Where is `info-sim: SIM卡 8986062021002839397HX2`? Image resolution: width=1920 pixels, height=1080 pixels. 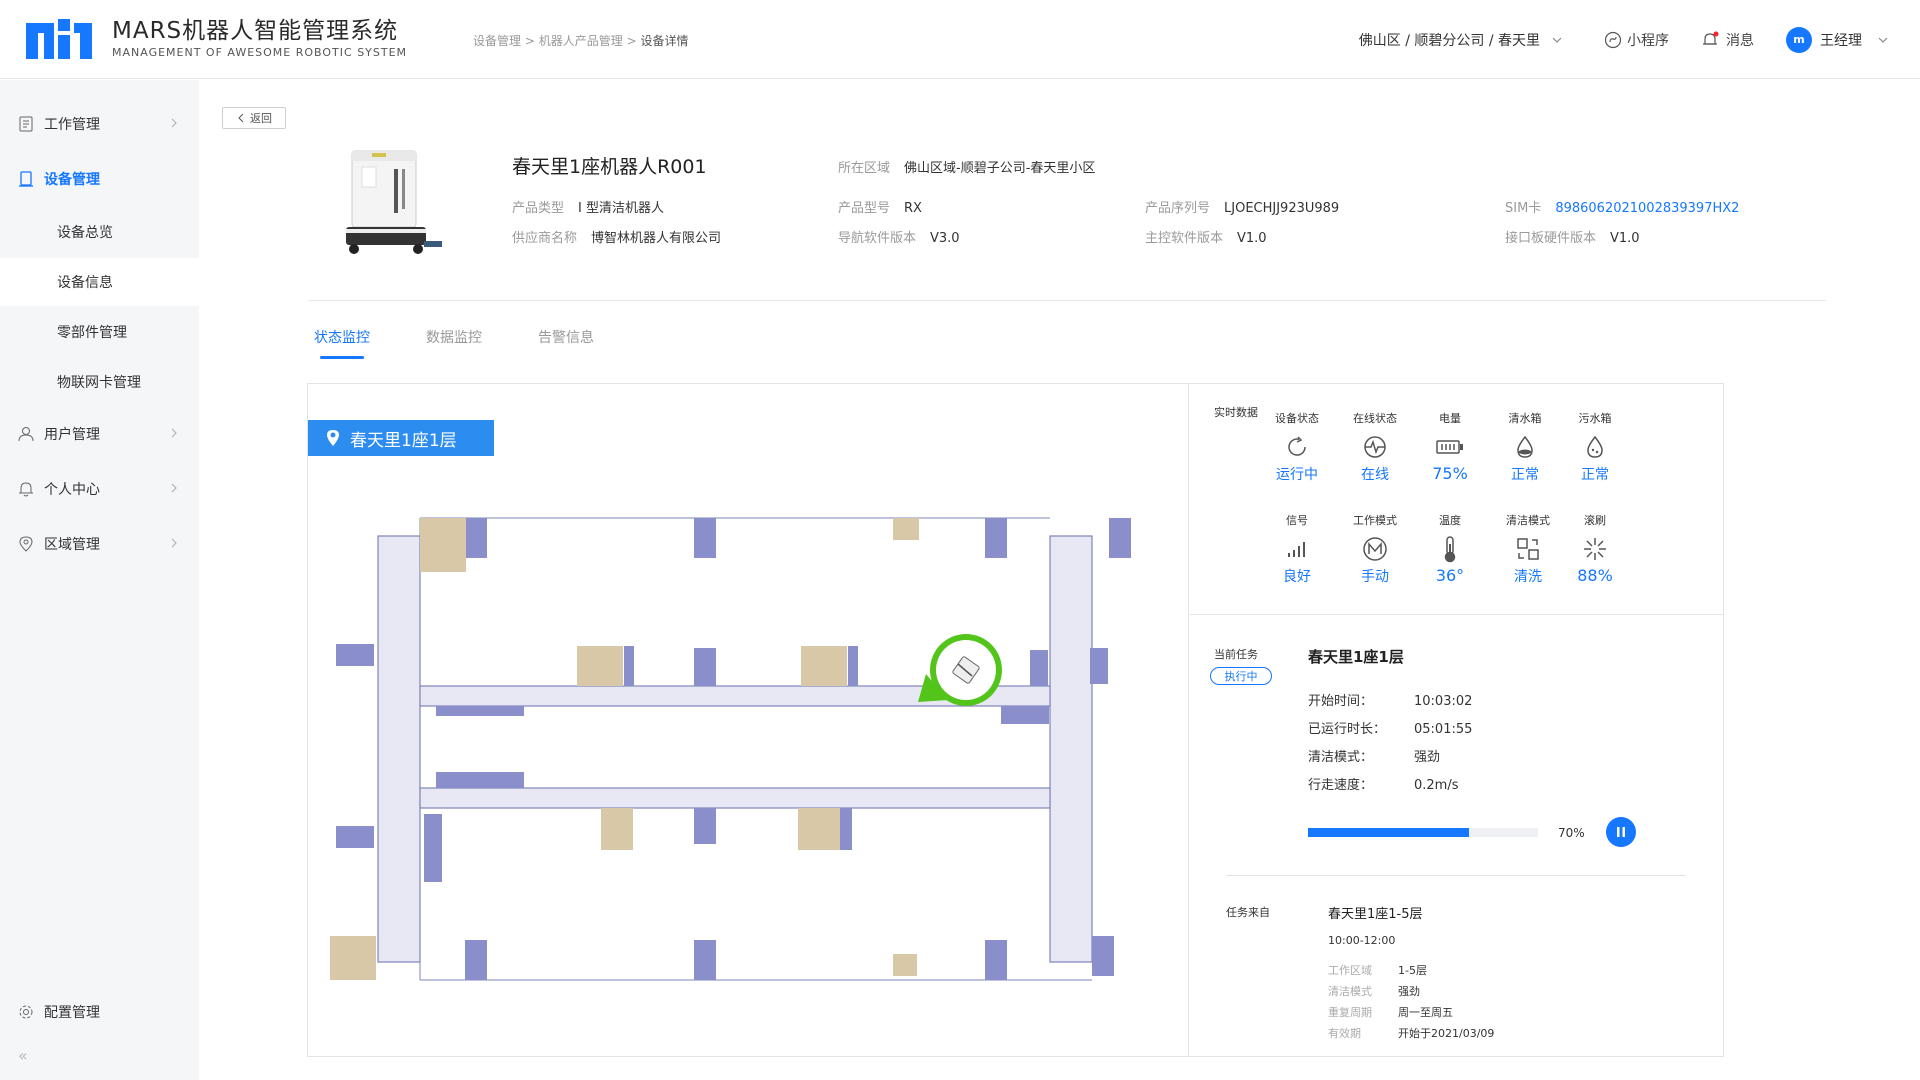 info-sim: SIM卡 8986062021002839397HX2 is located at coordinates (1622, 208).